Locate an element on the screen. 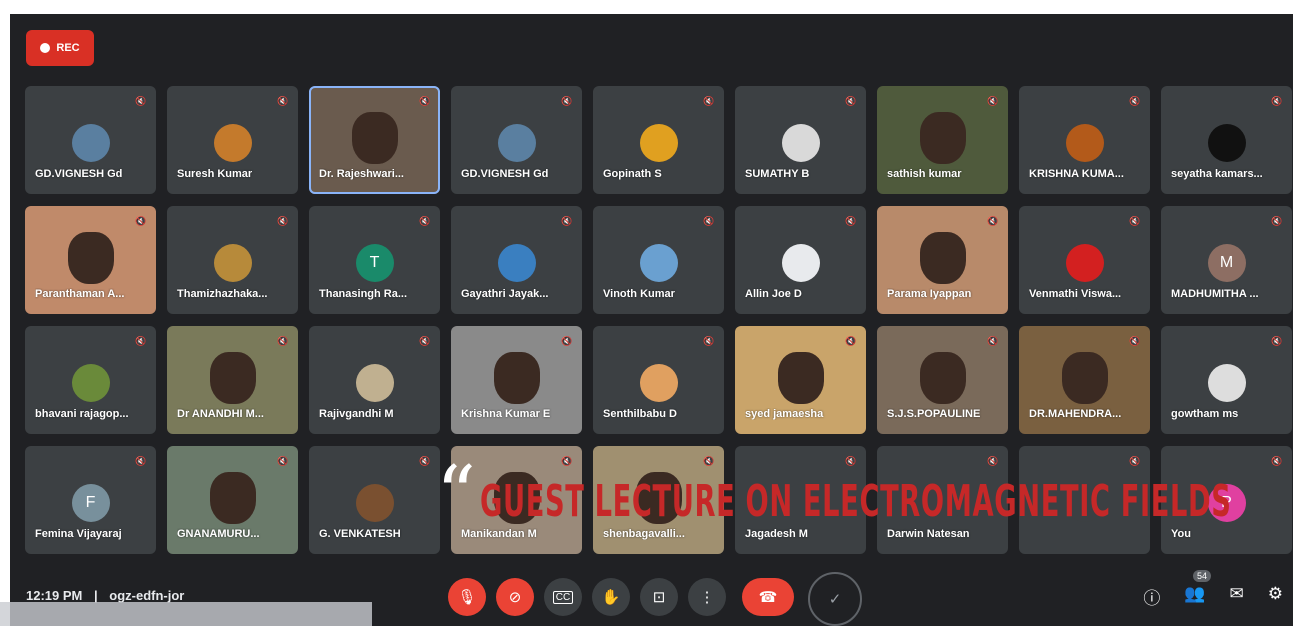 This screenshot has width=1293, height=626. people-icon: 👥 is located at coordinates (1194, 596).